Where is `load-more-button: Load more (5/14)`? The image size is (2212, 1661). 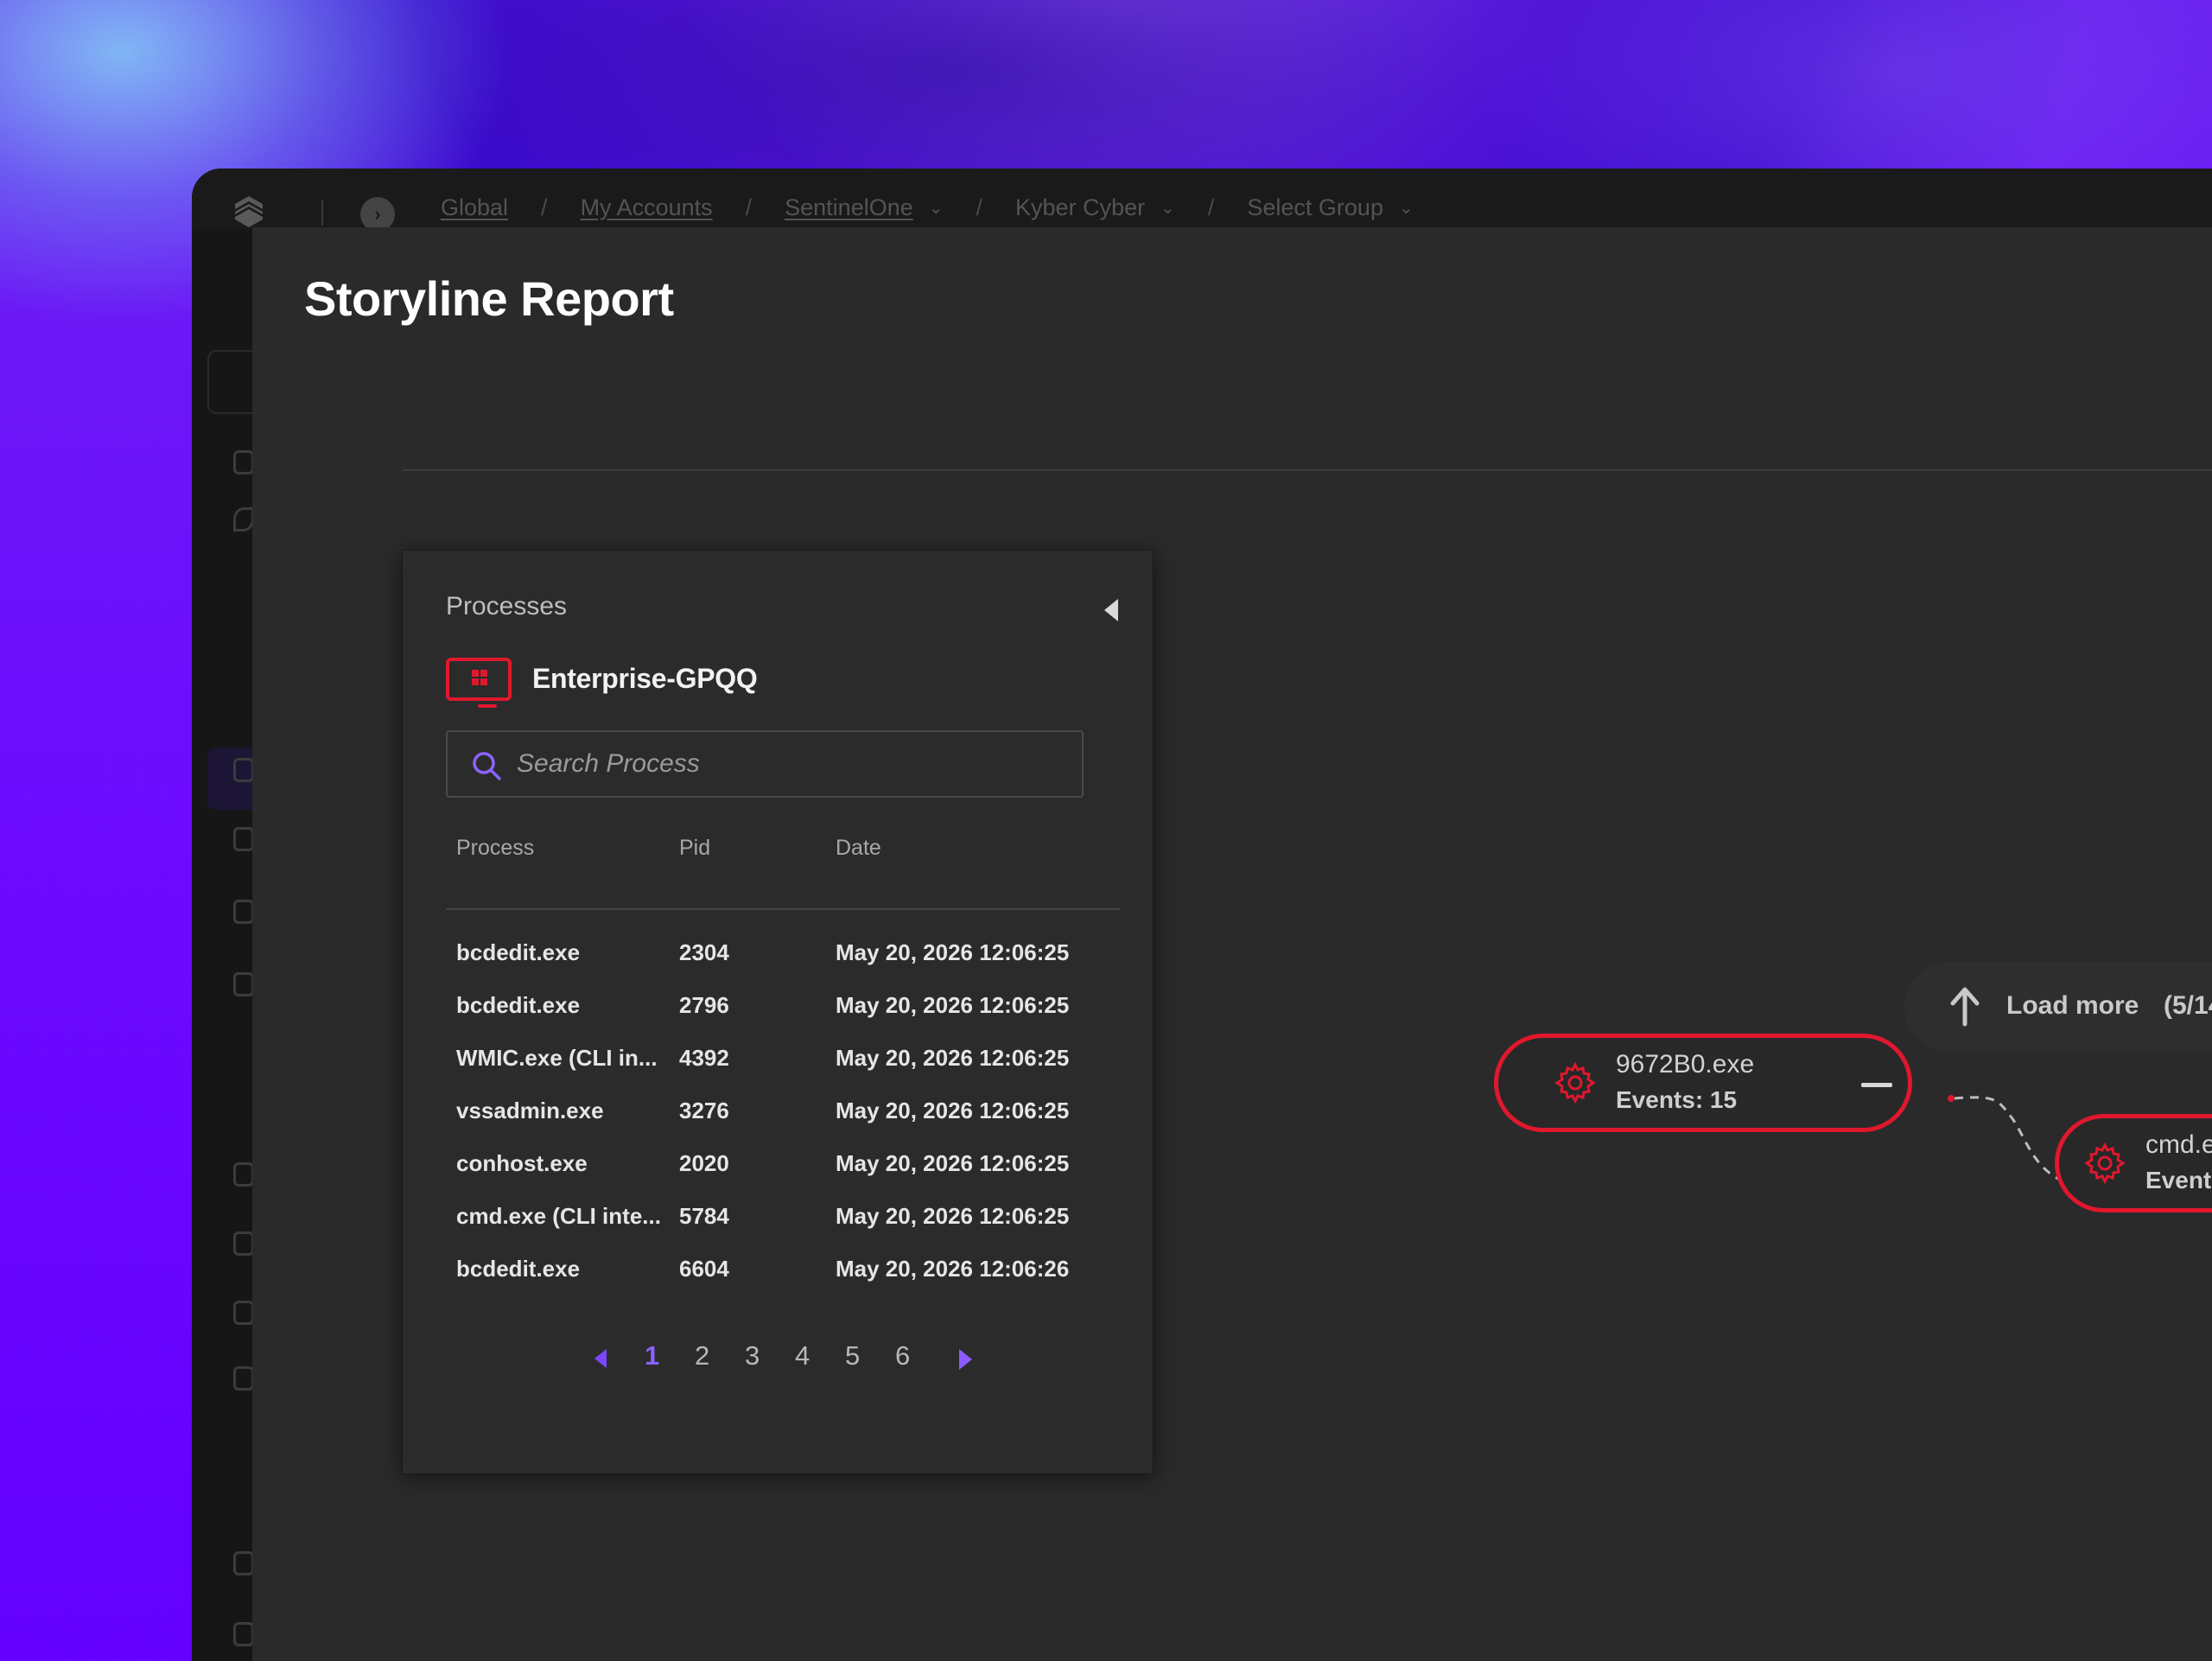
load-more-button: Load more (5/14) is located at coordinates (2058, 1007).